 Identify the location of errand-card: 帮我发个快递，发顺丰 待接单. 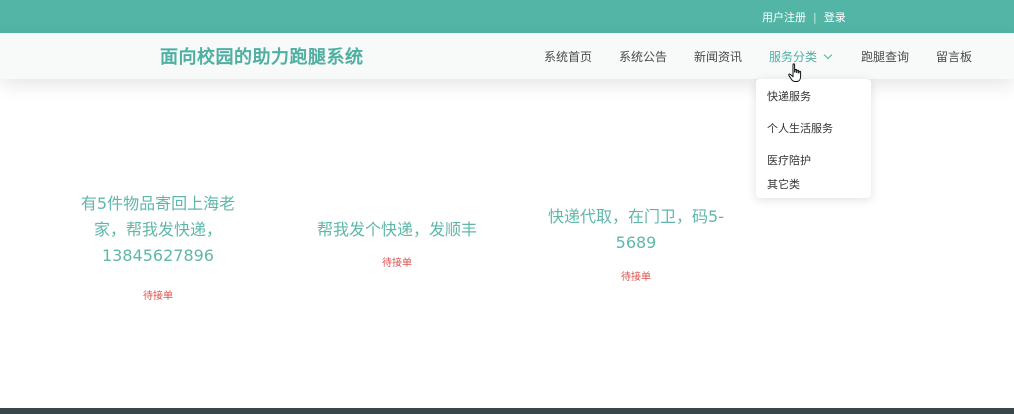
(397, 243).